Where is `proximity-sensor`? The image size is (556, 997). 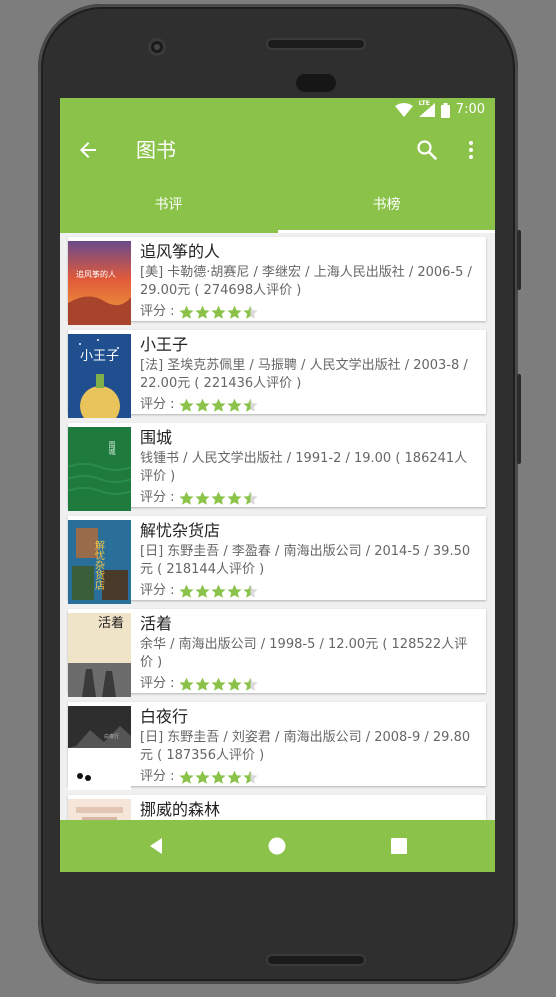
proximity-sensor is located at coordinates (316, 83).